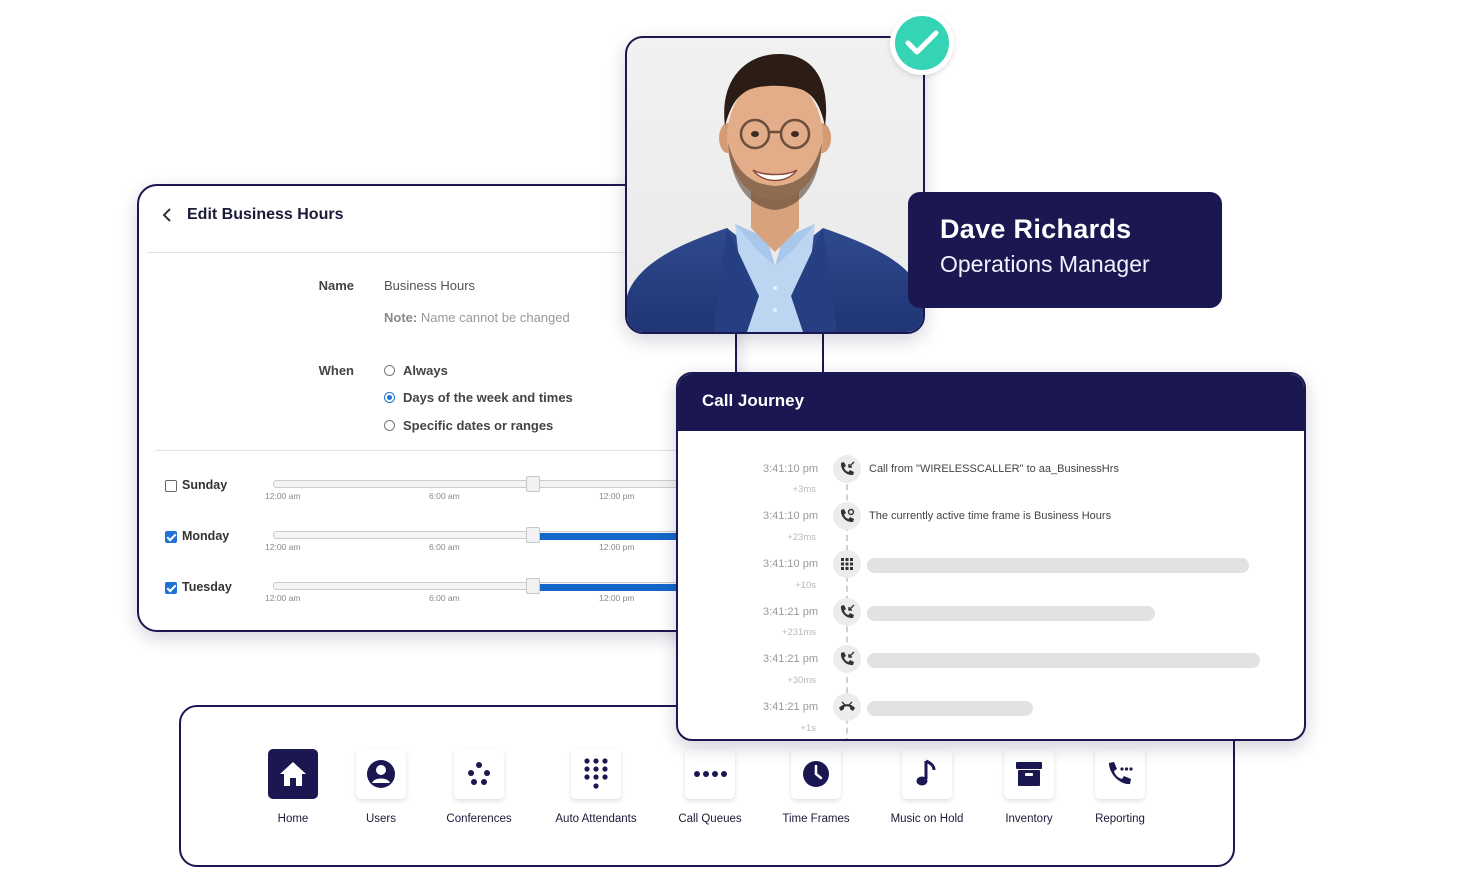 This screenshot has width=1479, height=890. Describe the element at coordinates (479, 819) in the screenshot. I see `nav-label: Conferences` at that location.